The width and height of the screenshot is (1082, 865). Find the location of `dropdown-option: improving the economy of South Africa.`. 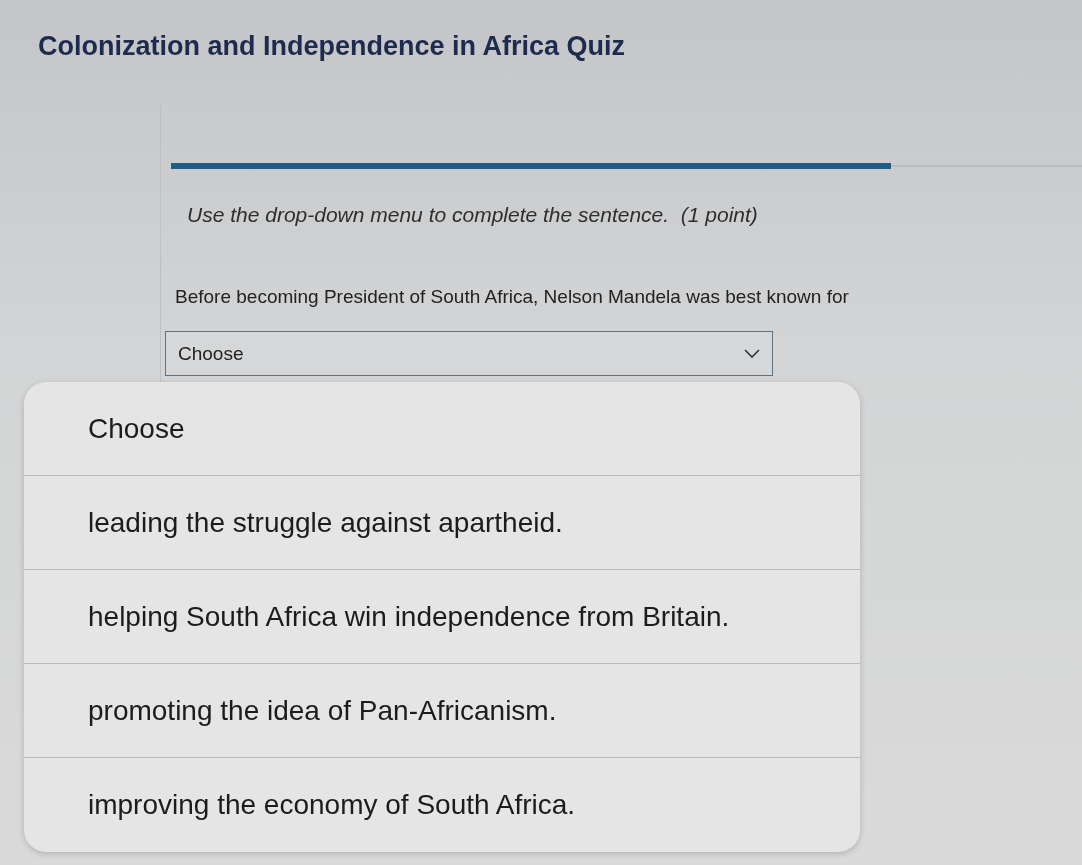

dropdown-option: improving the economy of South Africa. is located at coordinates (442, 805).